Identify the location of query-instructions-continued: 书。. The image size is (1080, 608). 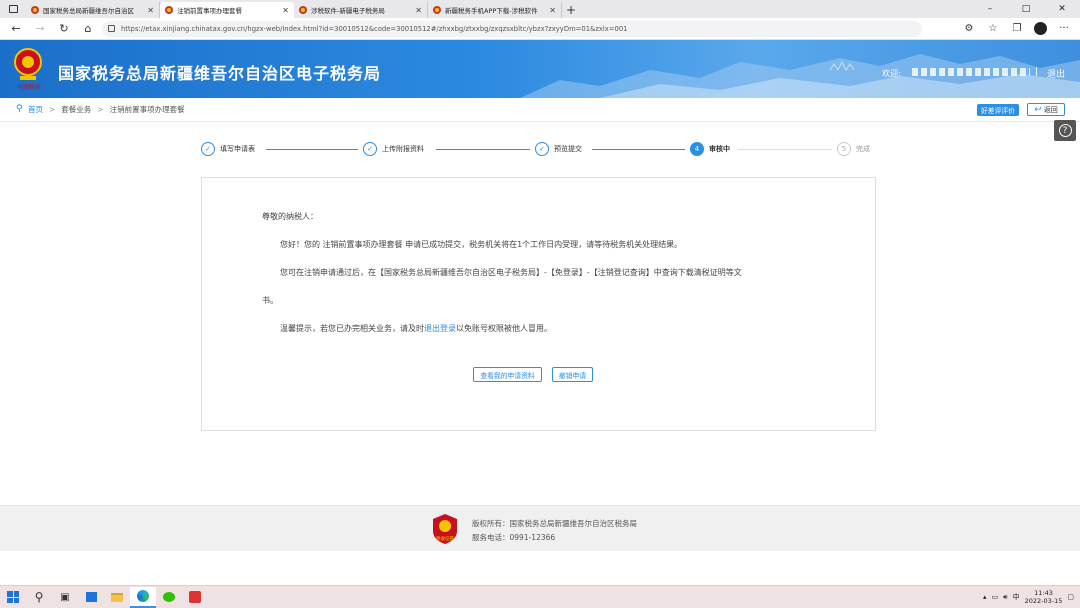
(270, 300).